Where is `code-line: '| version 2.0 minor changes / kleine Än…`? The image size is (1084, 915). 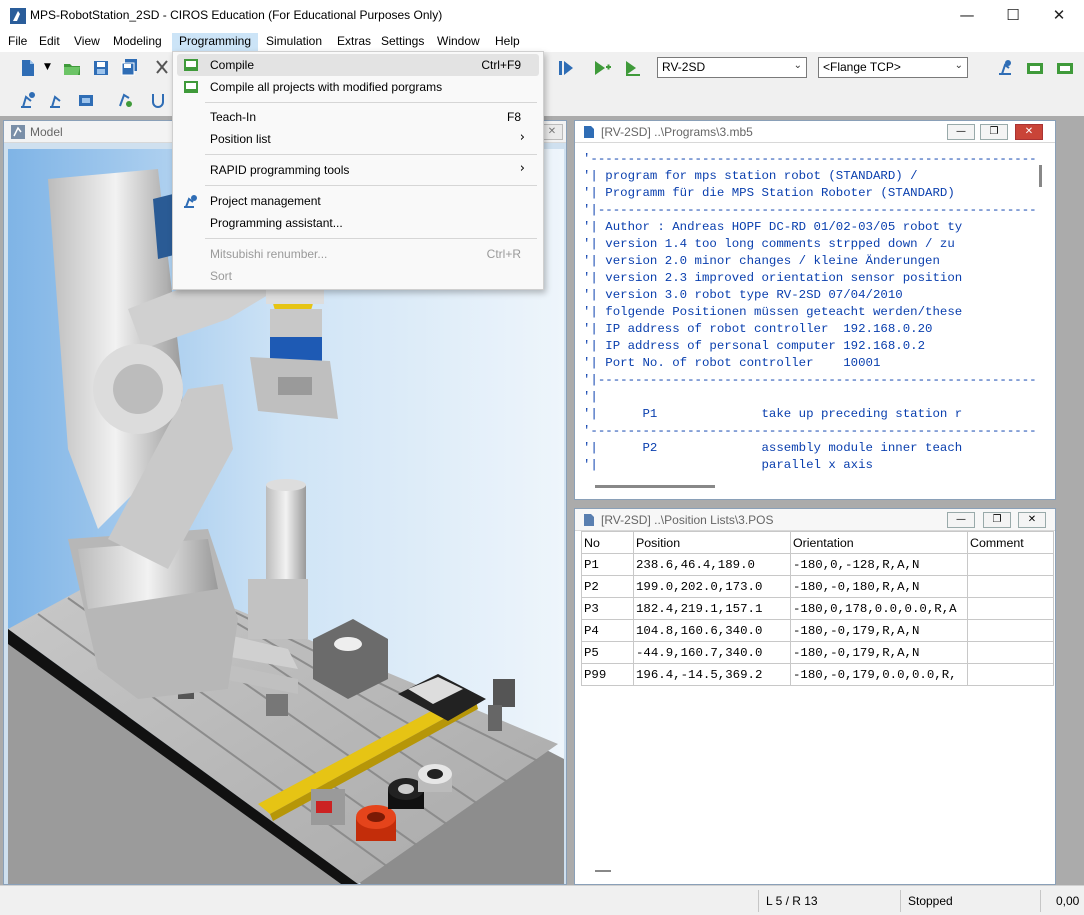 code-line: '| version 2.0 minor changes / kleine Än… is located at coordinates (812, 261).